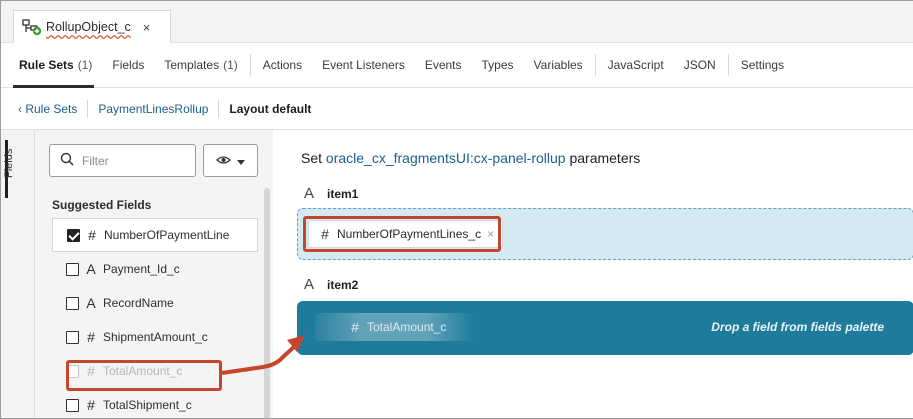 The image size is (913, 419). I want to click on parameter-name: item2, so click(343, 284).